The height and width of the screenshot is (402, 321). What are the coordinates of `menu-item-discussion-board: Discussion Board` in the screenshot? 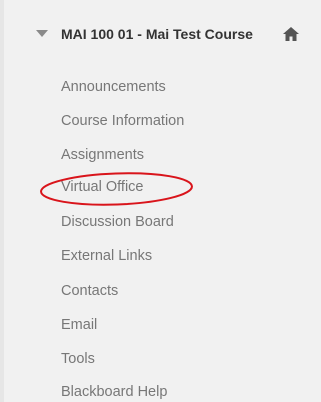 It's located at (117, 222).